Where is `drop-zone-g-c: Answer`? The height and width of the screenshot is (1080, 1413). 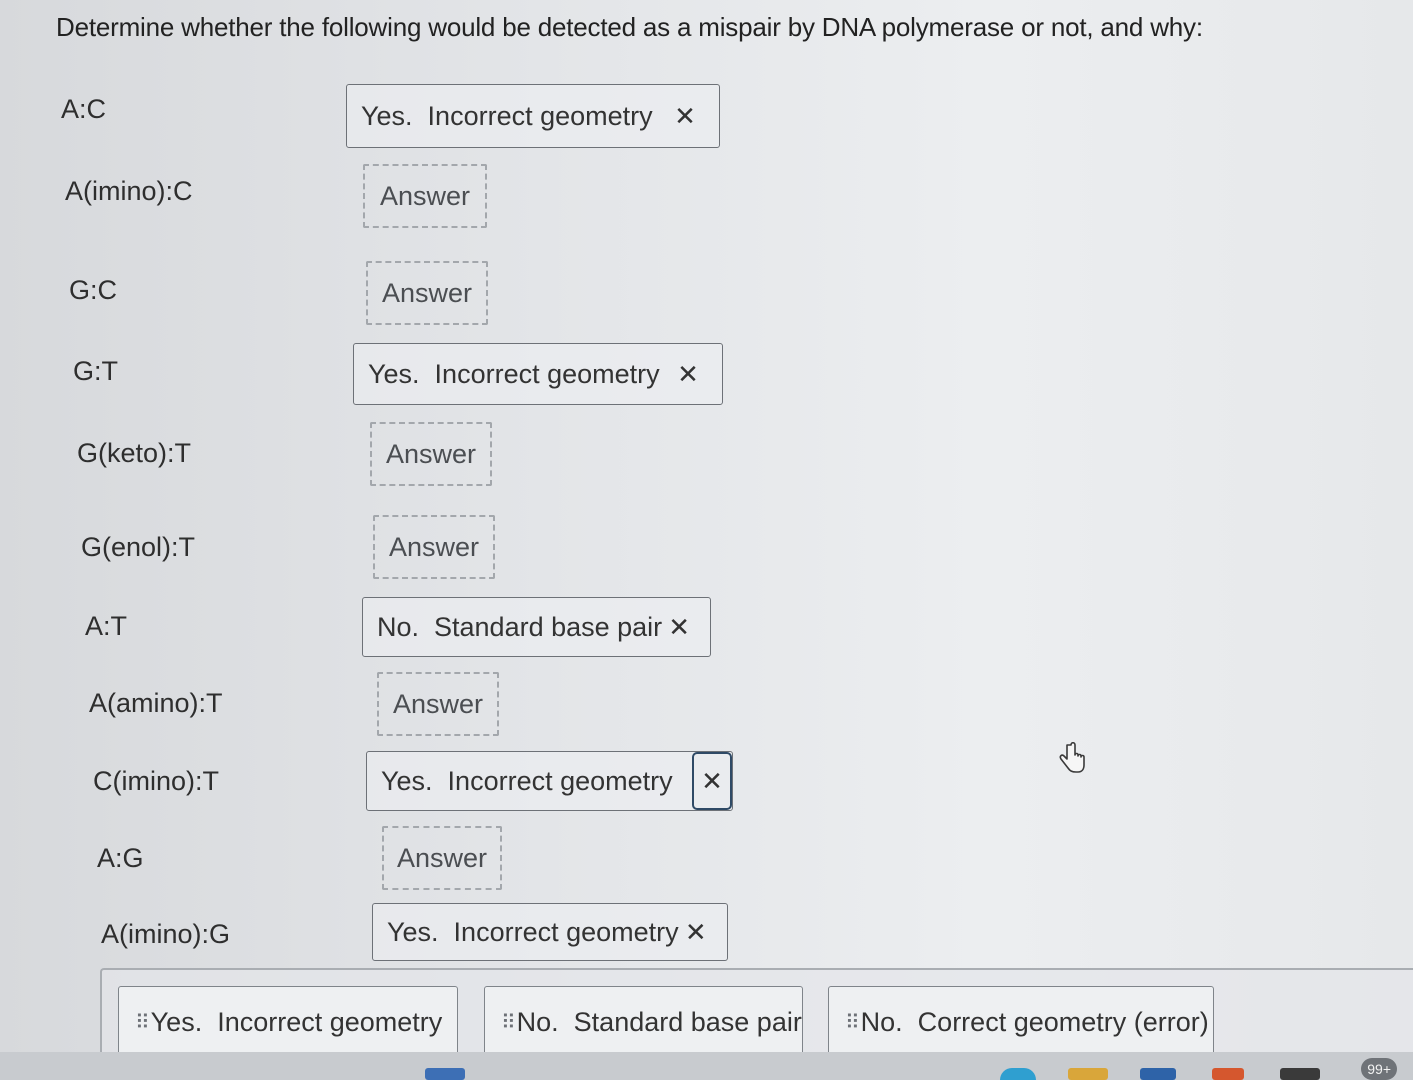 drop-zone-g-c: Answer is located at coordinates (427, 293).